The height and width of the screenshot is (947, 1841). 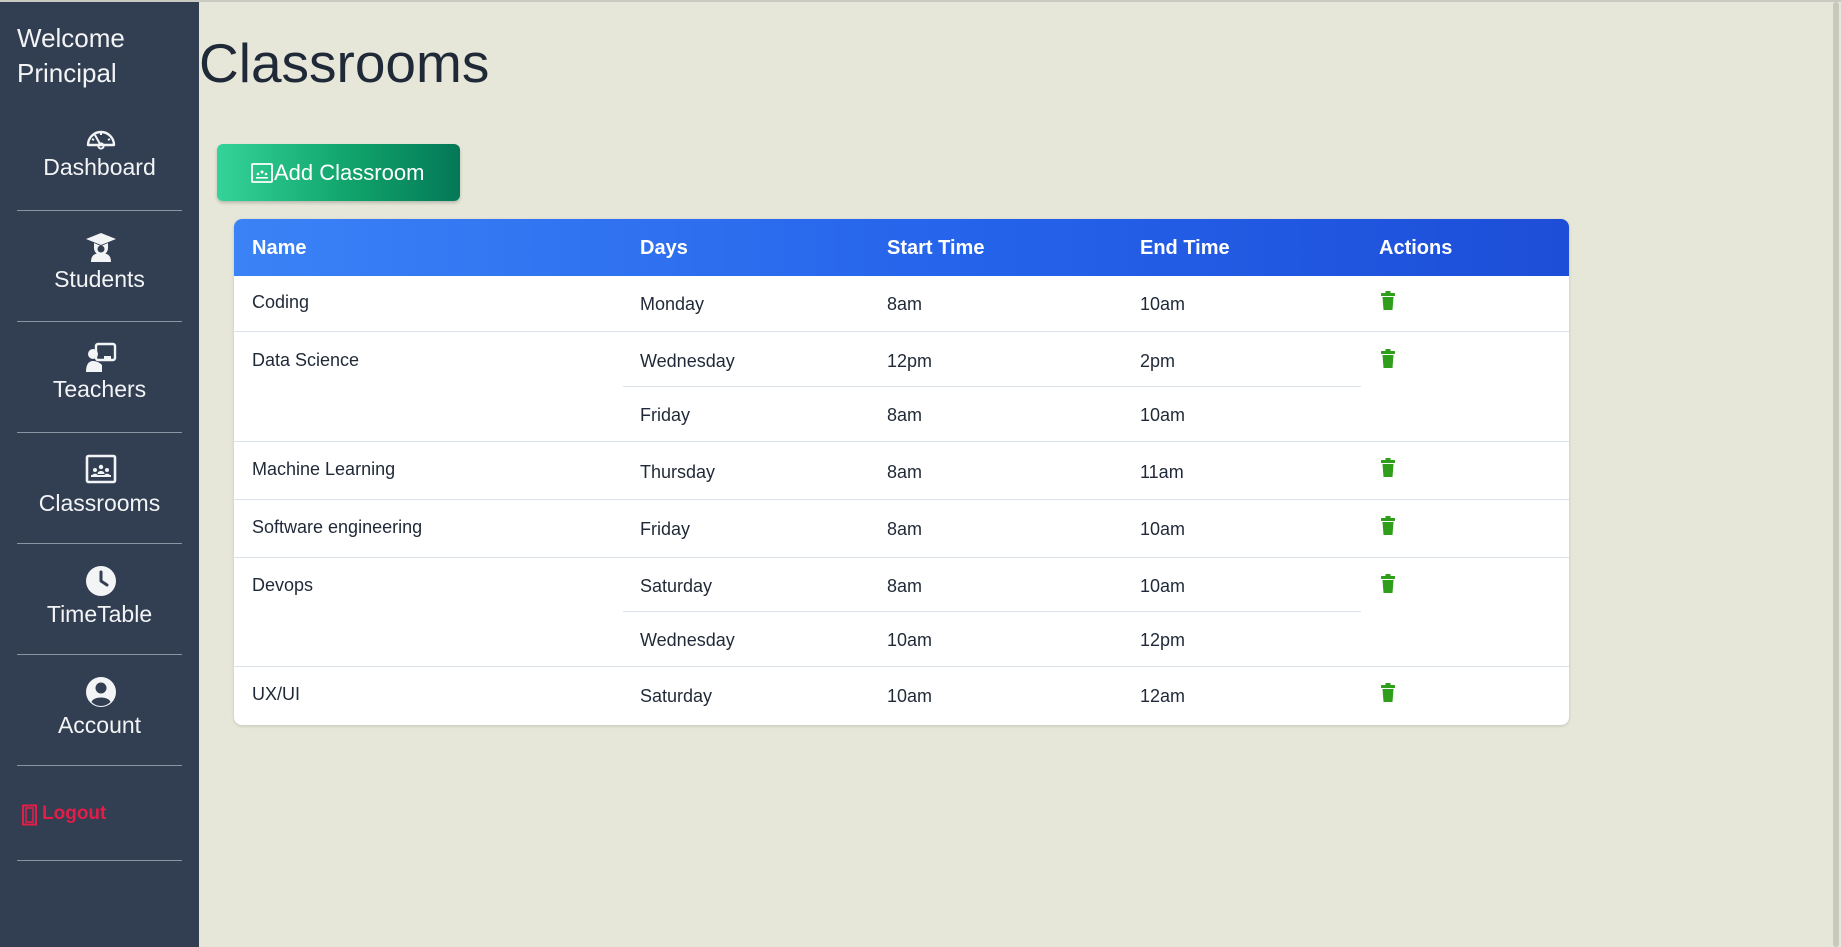 I want to click on session-day: Monday, so click(x=672, y=304).